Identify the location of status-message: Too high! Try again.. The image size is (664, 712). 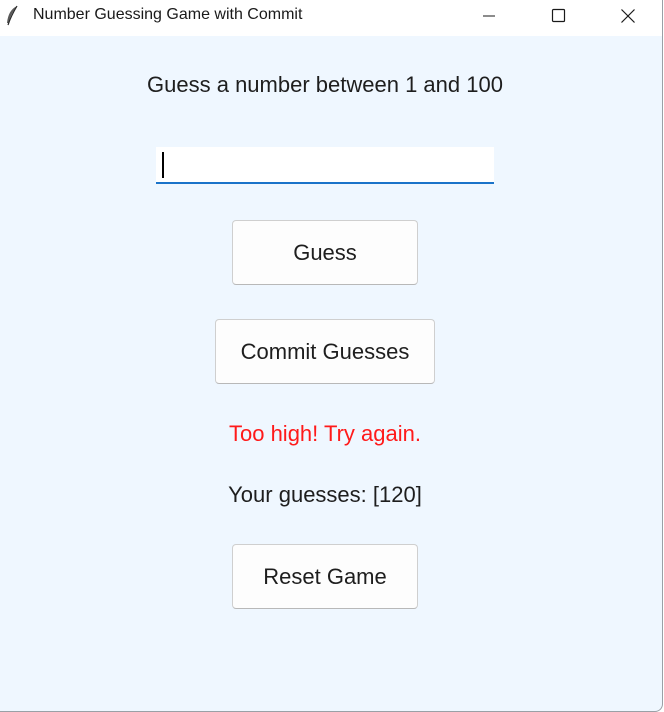
(324, 433).